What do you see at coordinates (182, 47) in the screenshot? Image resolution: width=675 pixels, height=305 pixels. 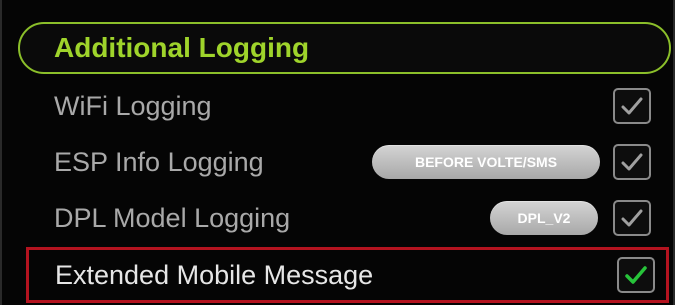 I see `section-title: Additional Logging` at bounding box center [182, 47].